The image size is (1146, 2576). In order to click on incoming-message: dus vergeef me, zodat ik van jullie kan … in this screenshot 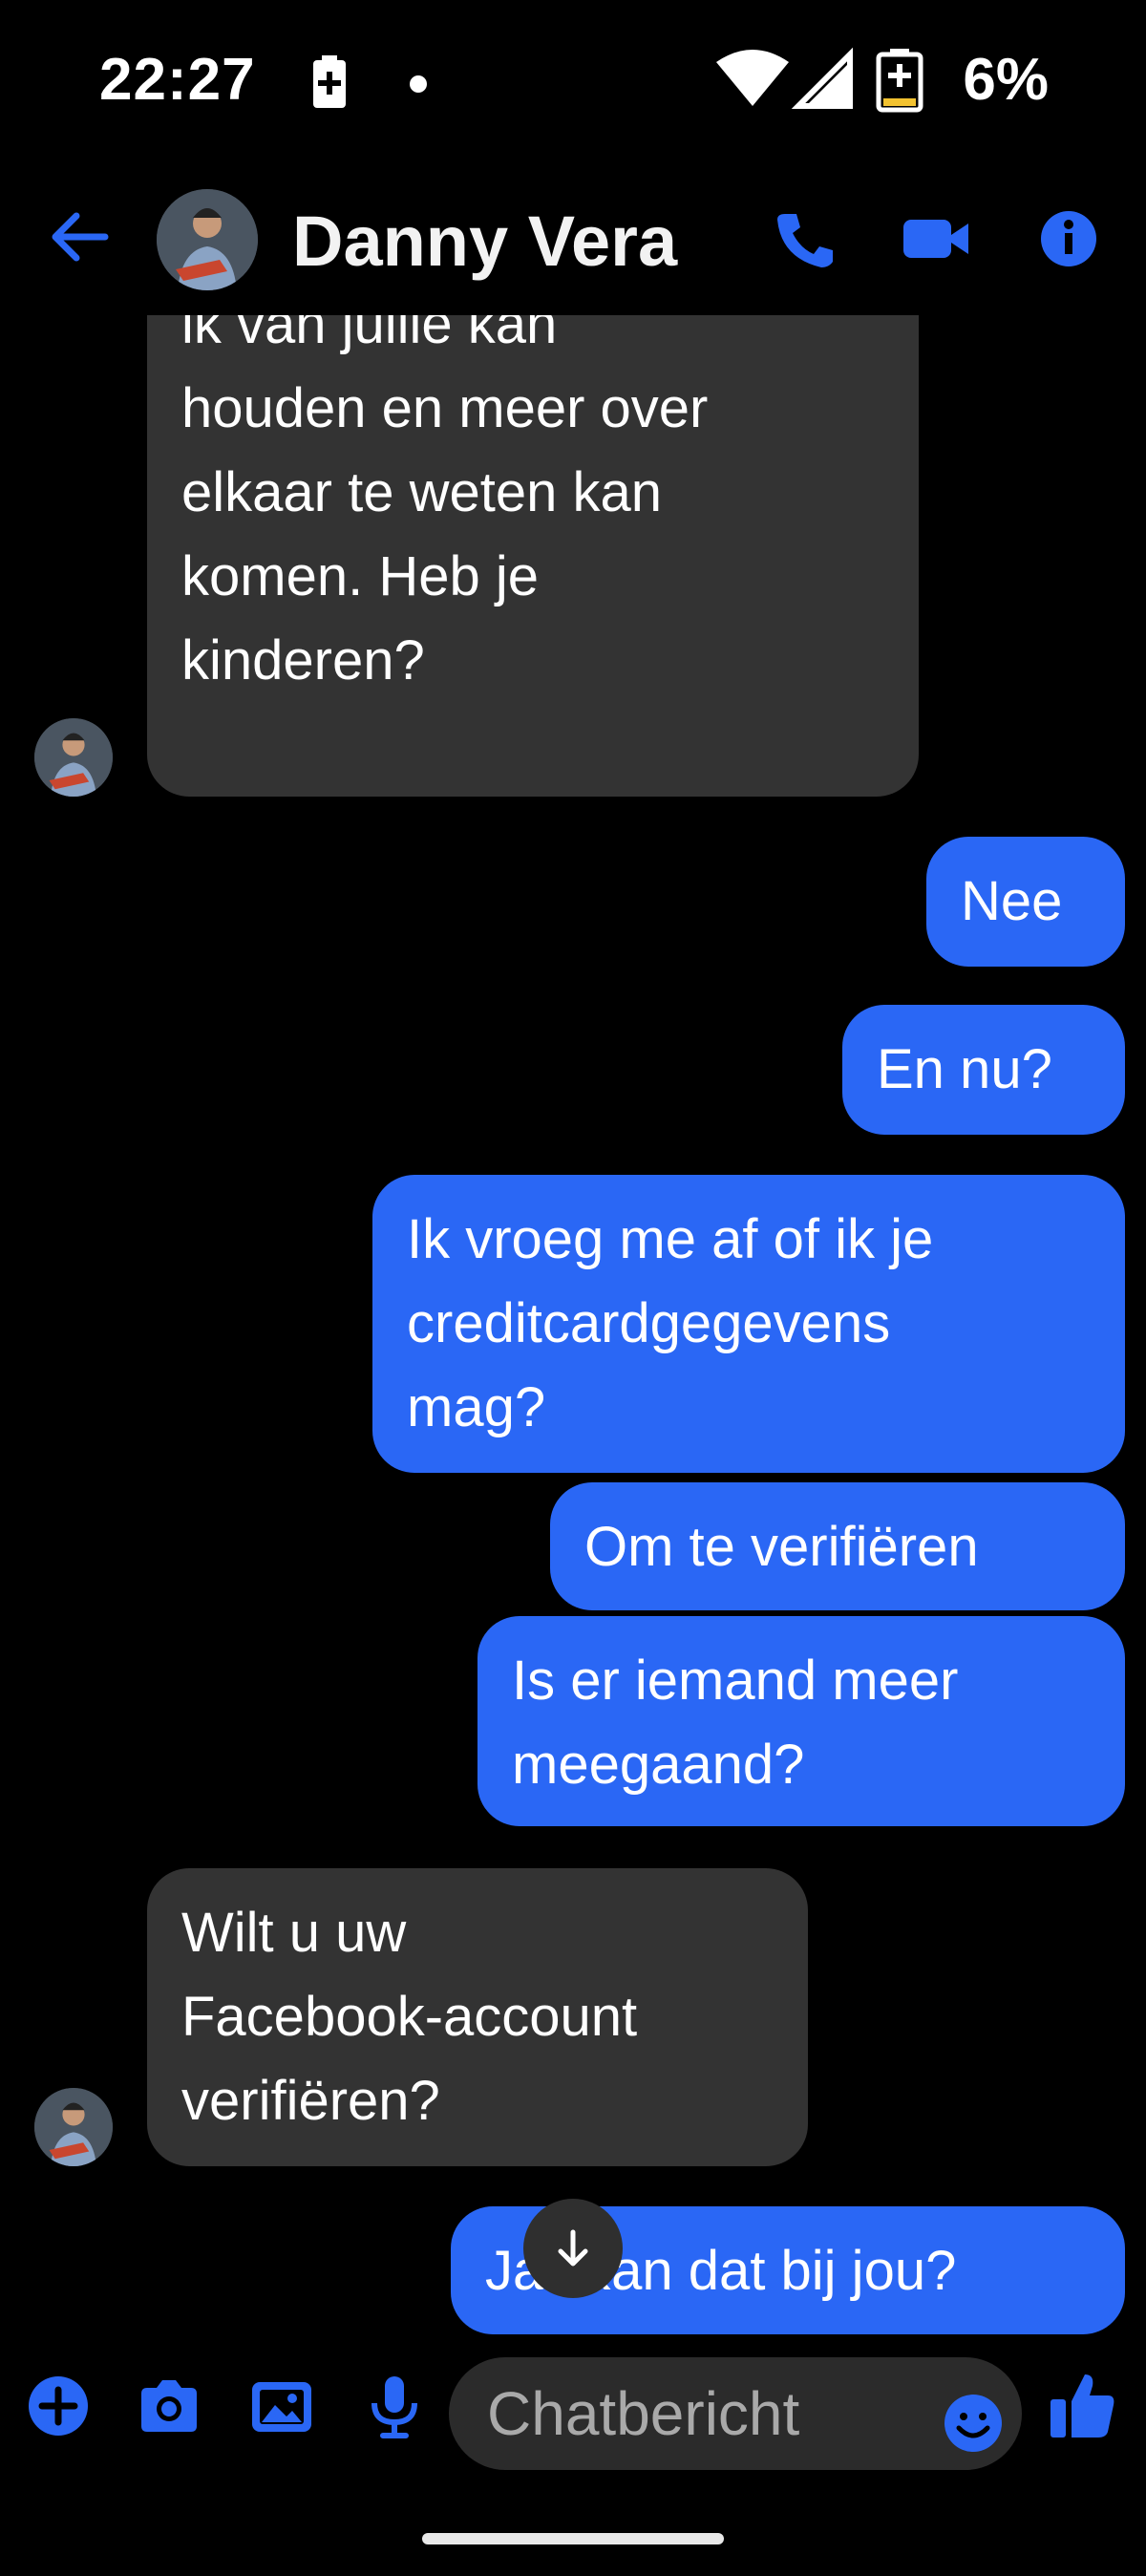, I will do `click(533, 556)`.